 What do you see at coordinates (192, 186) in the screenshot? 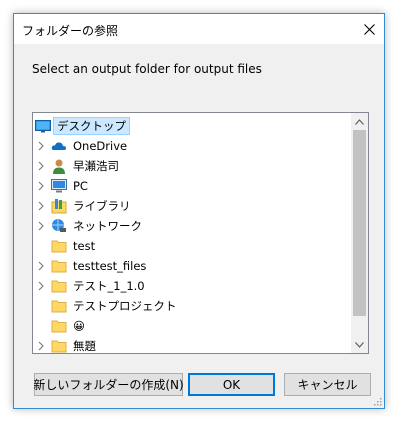
I see `tree-item-pc: PC` at bounding box center [192, 186].